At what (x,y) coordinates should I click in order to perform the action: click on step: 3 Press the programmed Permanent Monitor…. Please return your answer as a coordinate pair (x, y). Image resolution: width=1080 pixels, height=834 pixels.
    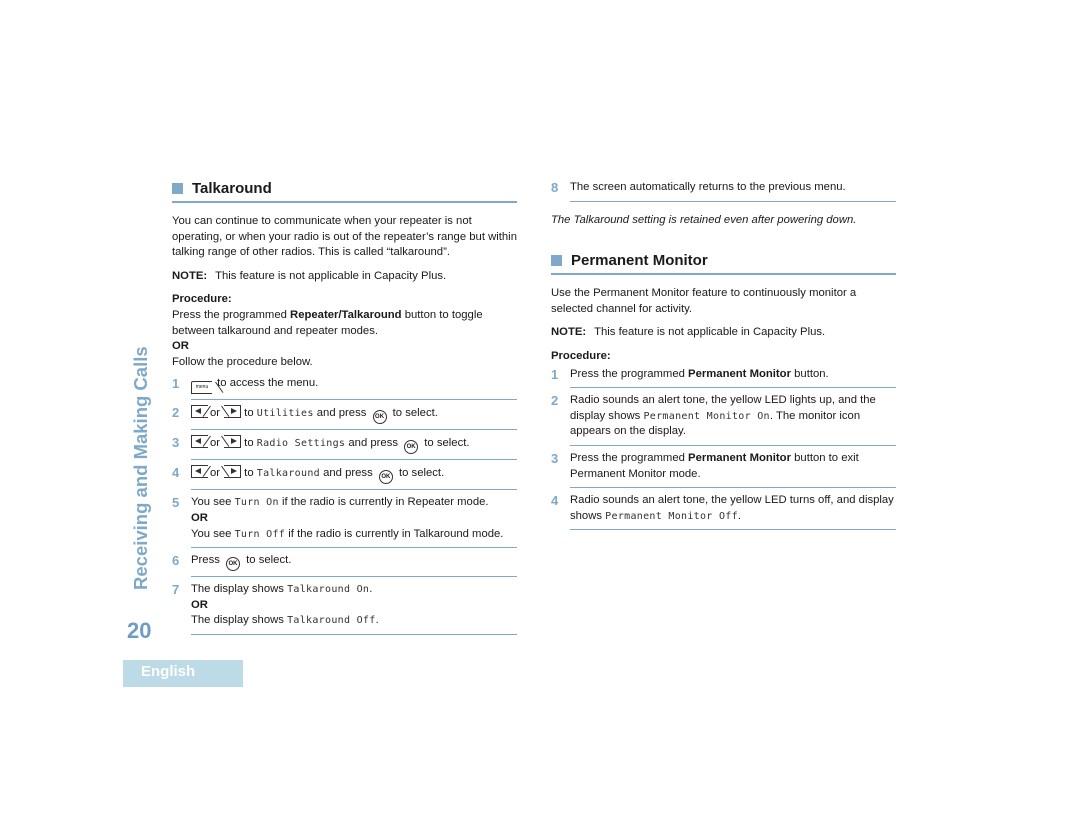
    Looking at the image, I should click on (723, 472).